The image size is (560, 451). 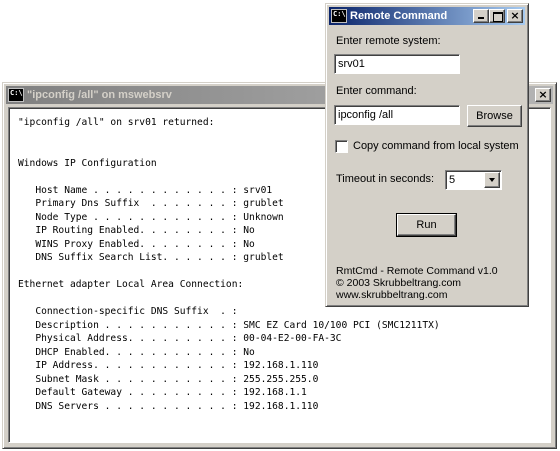 I want to click on remote-title-bar: C:\ Remote Command ×, so click(x=427, y=16).